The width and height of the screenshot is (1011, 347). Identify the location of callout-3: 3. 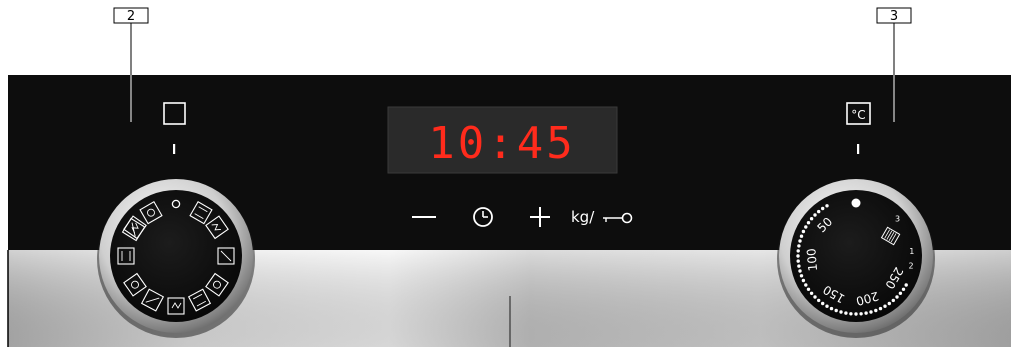
(894, 15).